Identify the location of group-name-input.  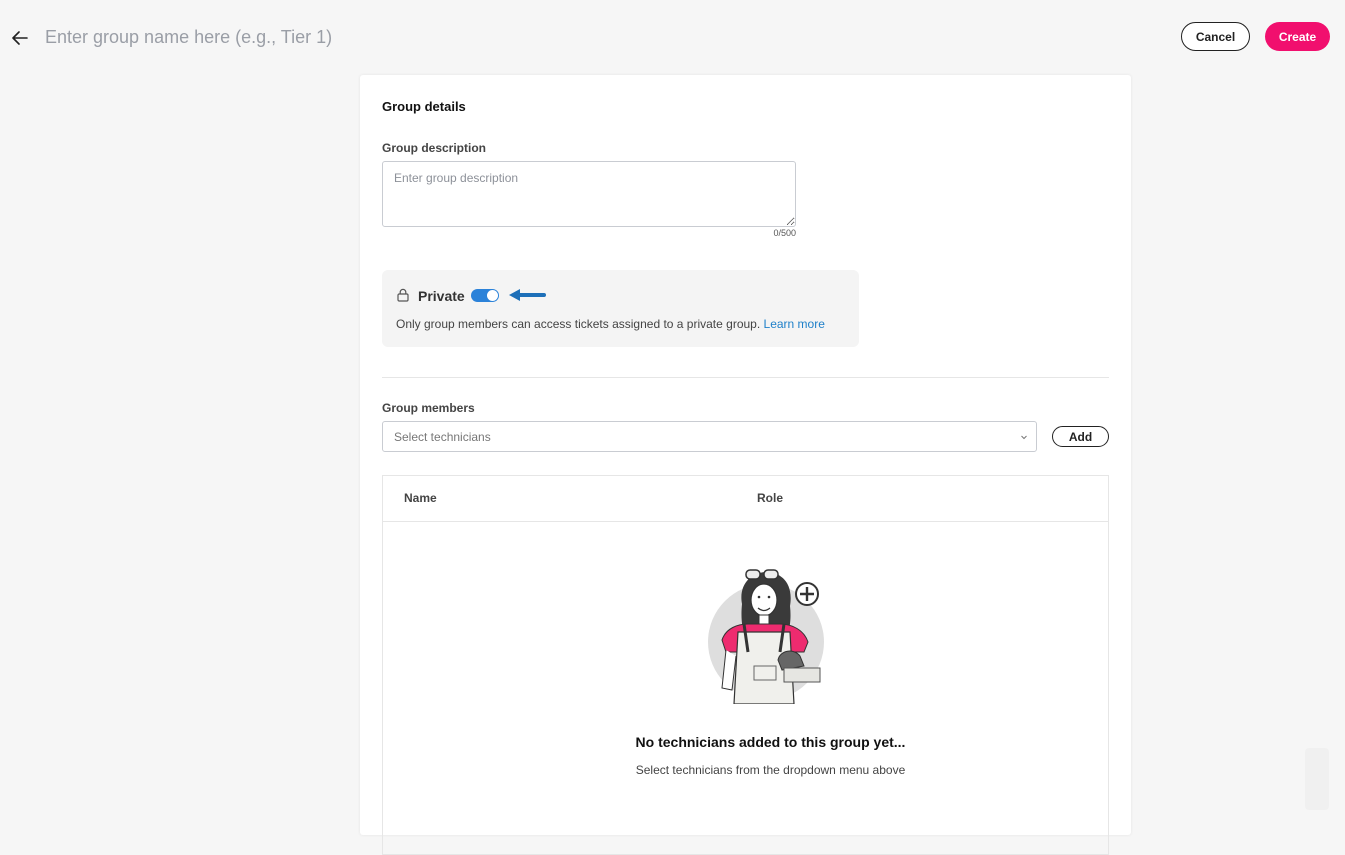
(305, 37).